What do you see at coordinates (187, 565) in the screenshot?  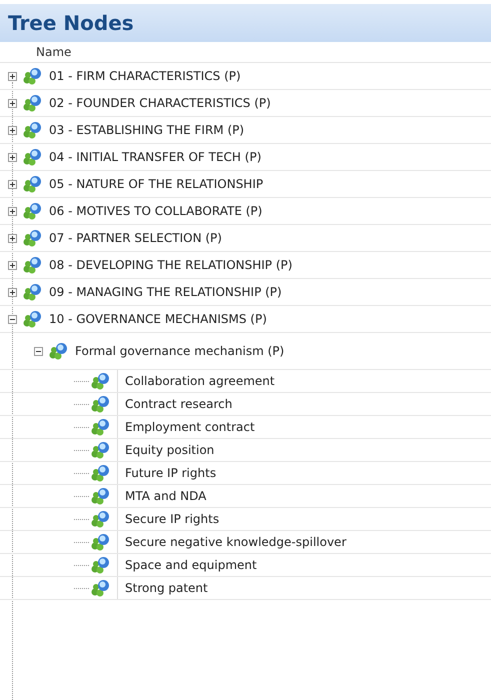 I see `node-label: Space and equipment` at bounding box center [187, 565].